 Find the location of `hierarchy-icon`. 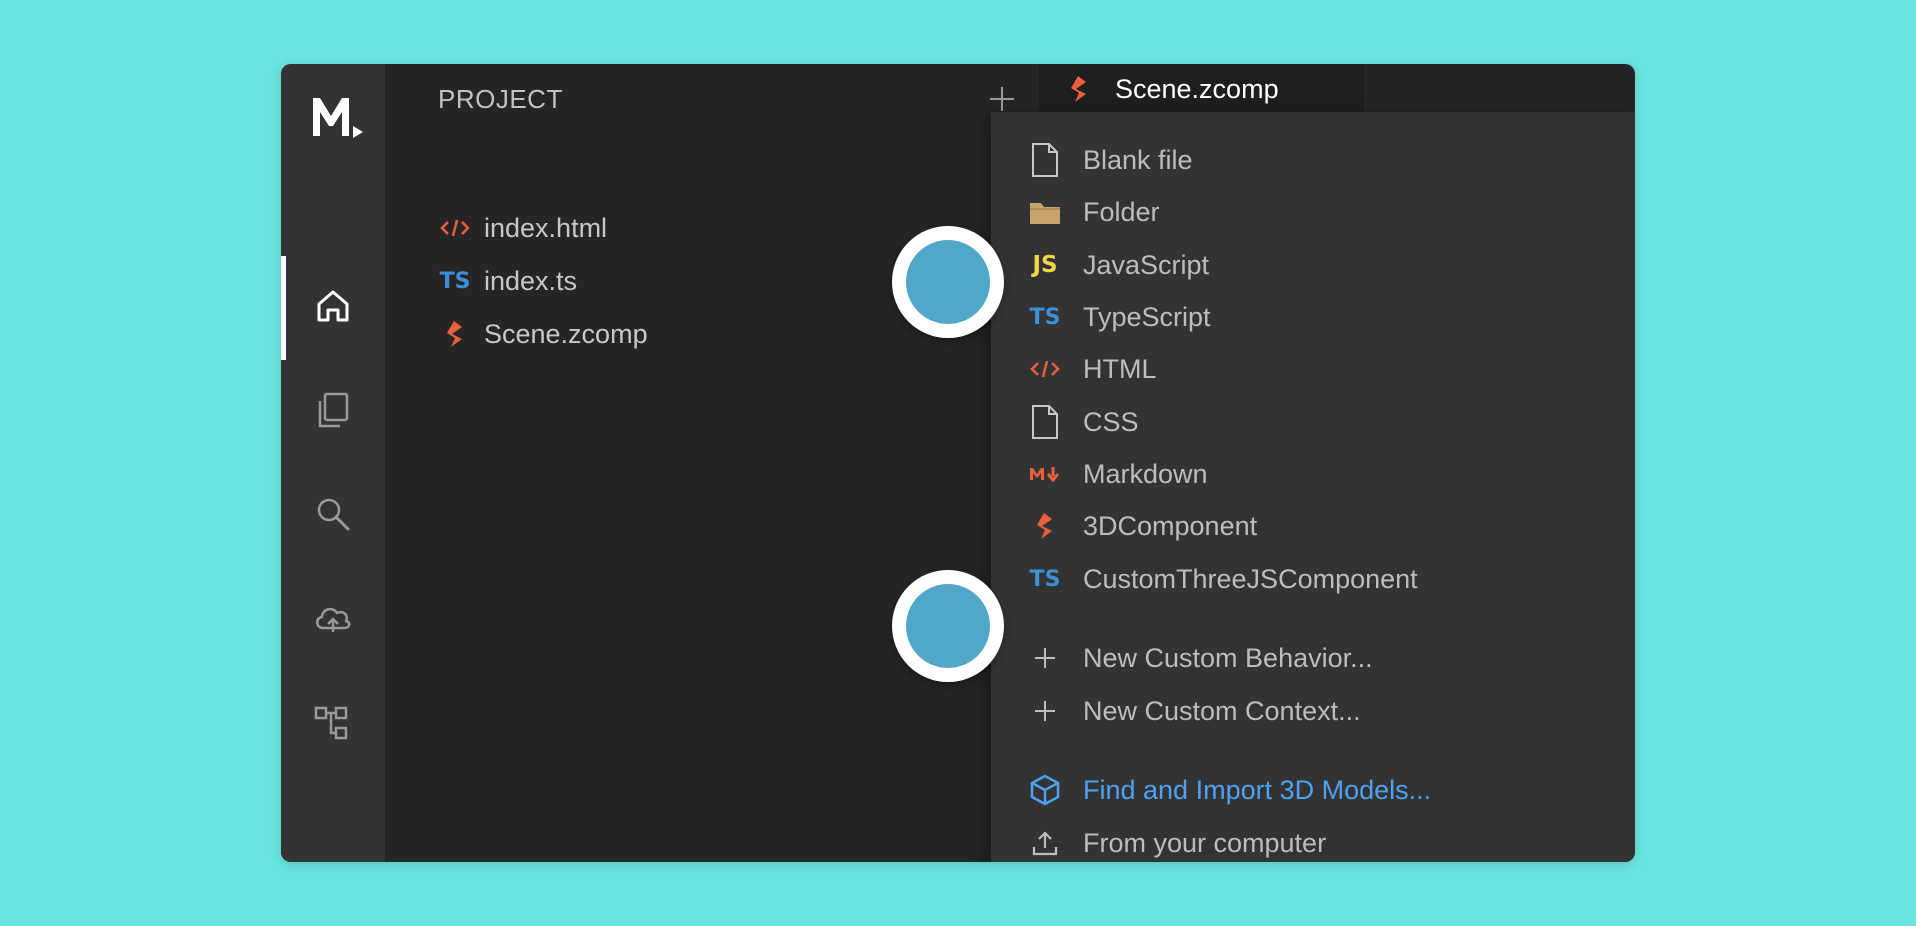

hierarchy-icon is located at coordinates (333, 724).